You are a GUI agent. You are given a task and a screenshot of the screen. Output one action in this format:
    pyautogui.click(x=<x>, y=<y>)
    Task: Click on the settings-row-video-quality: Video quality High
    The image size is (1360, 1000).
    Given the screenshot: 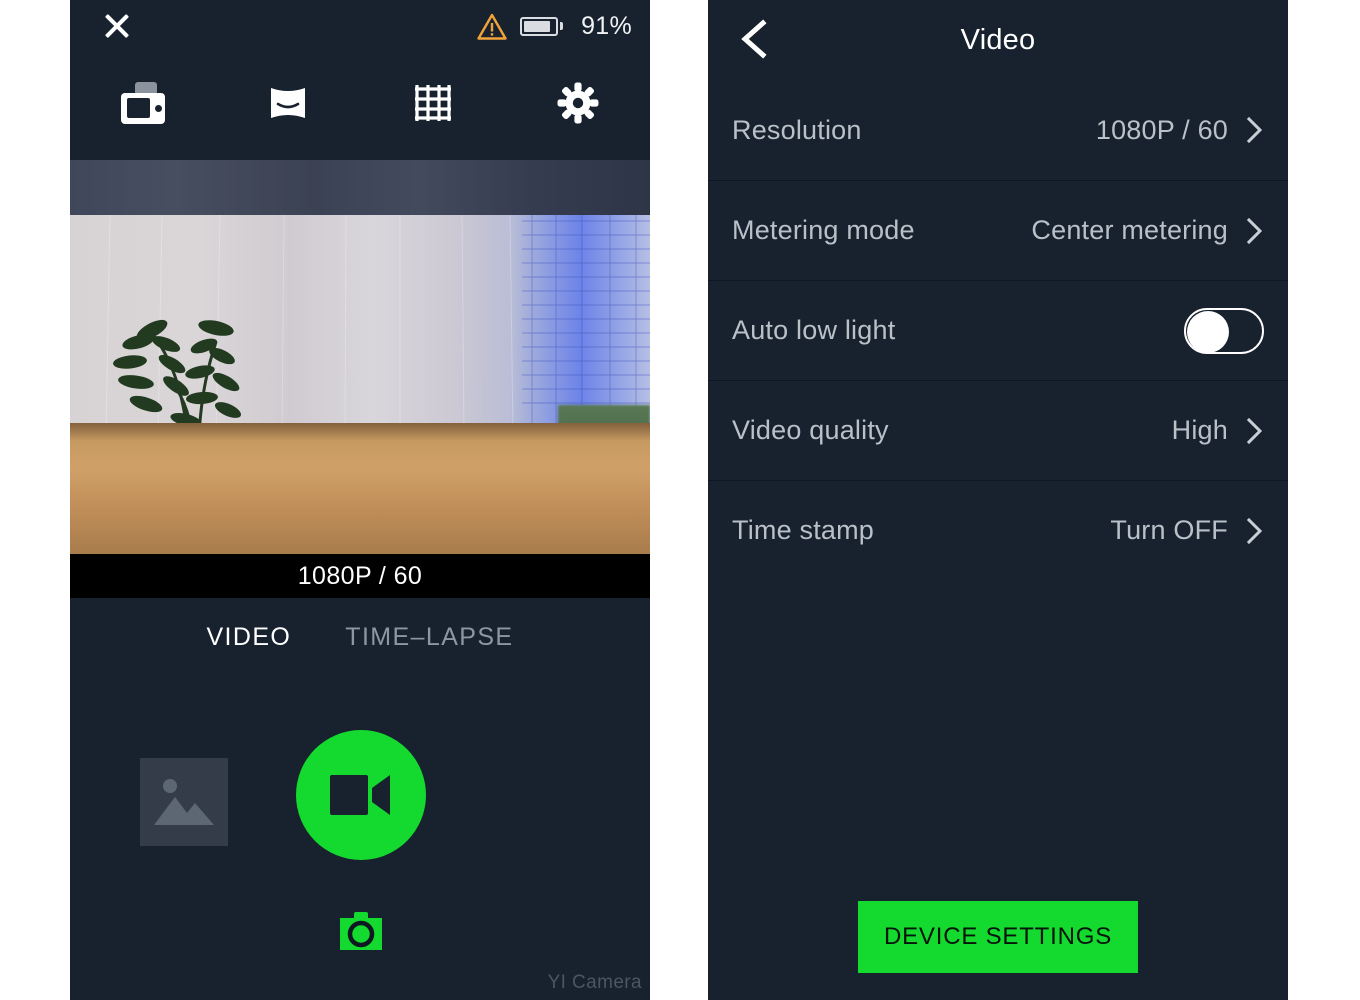 What is the action you would take?
    pyautogui.click(x=998, y=430)
    